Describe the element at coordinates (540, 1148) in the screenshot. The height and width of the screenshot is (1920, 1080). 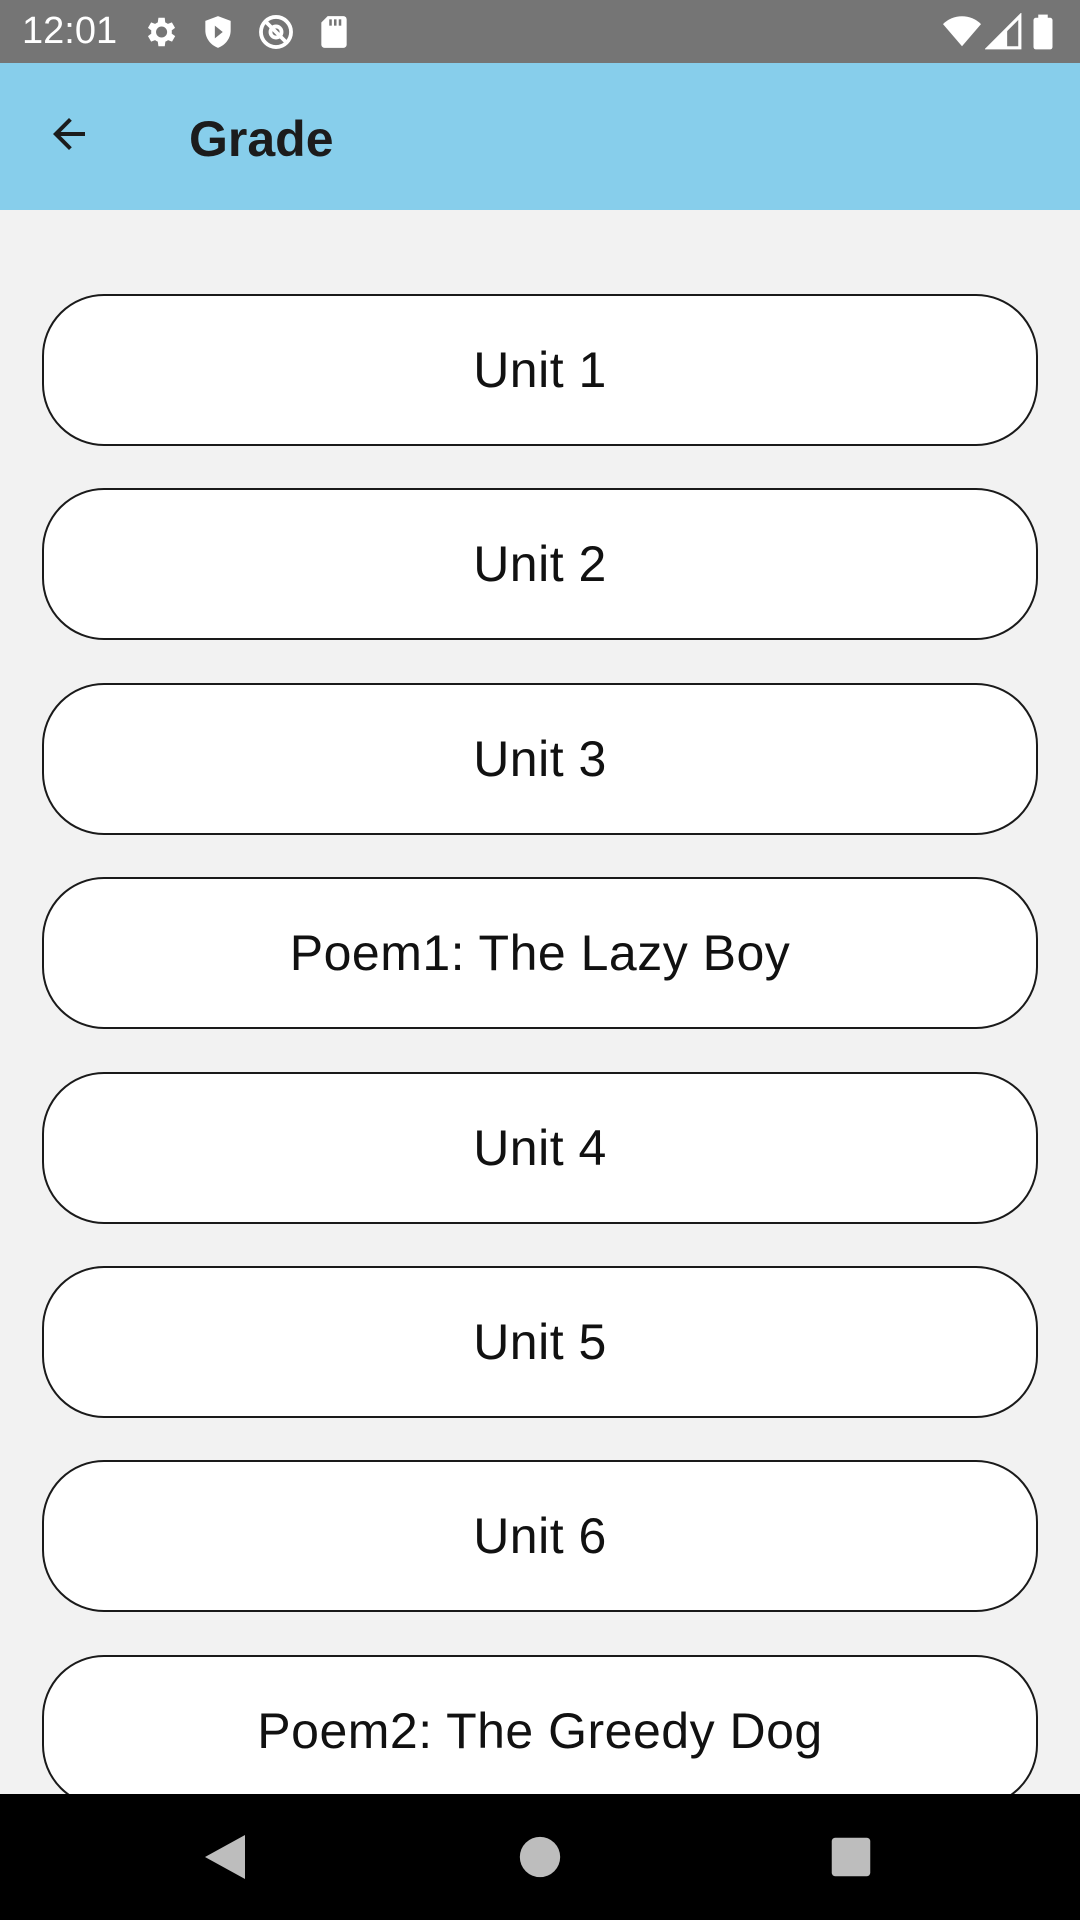
I see `unit-4-button: Unit 4` at that location.